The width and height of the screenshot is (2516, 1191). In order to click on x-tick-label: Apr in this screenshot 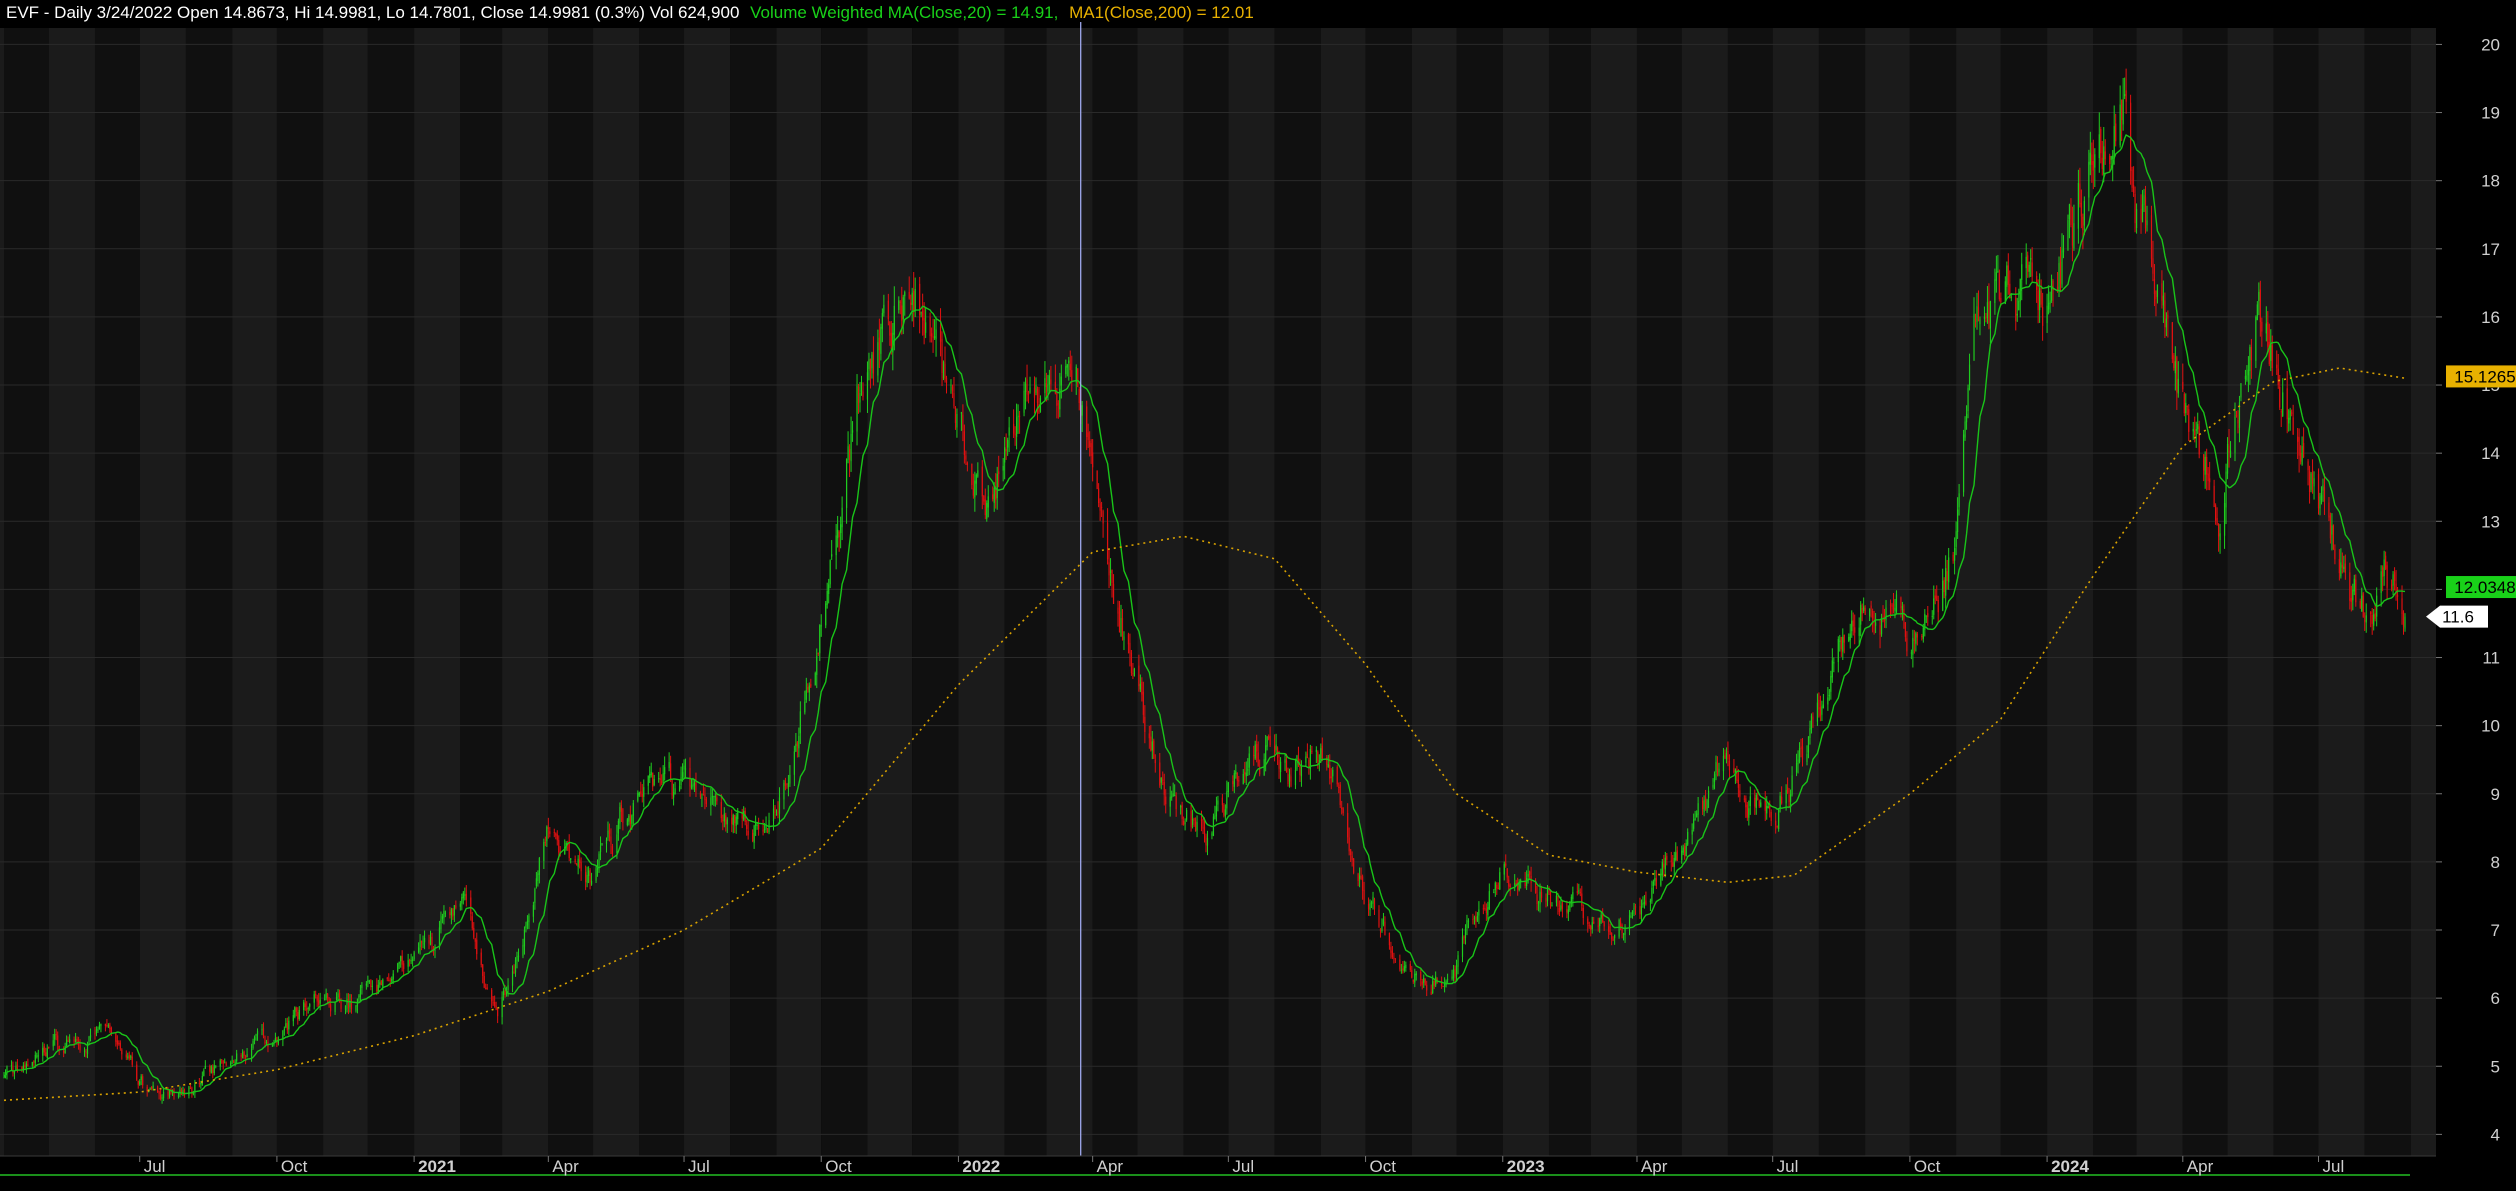, I will do `click(1654, 1166)`.